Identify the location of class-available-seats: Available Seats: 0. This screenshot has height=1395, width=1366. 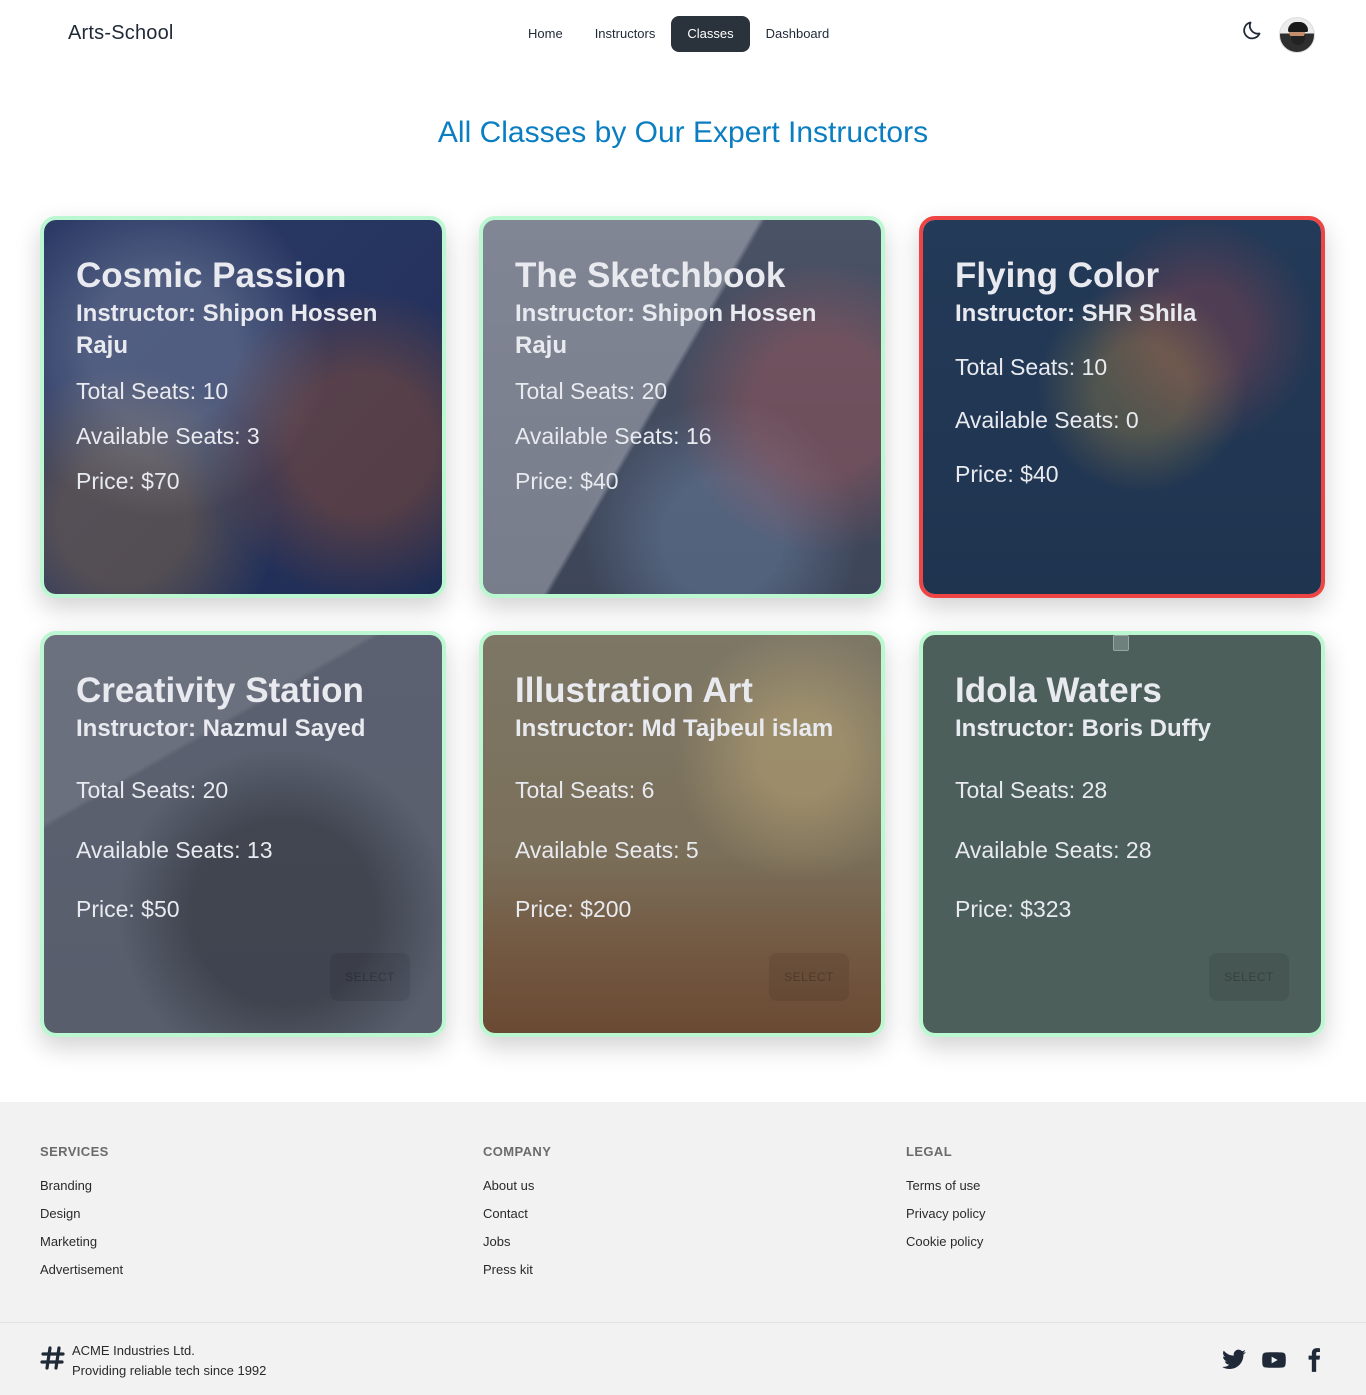
(1047, 420).